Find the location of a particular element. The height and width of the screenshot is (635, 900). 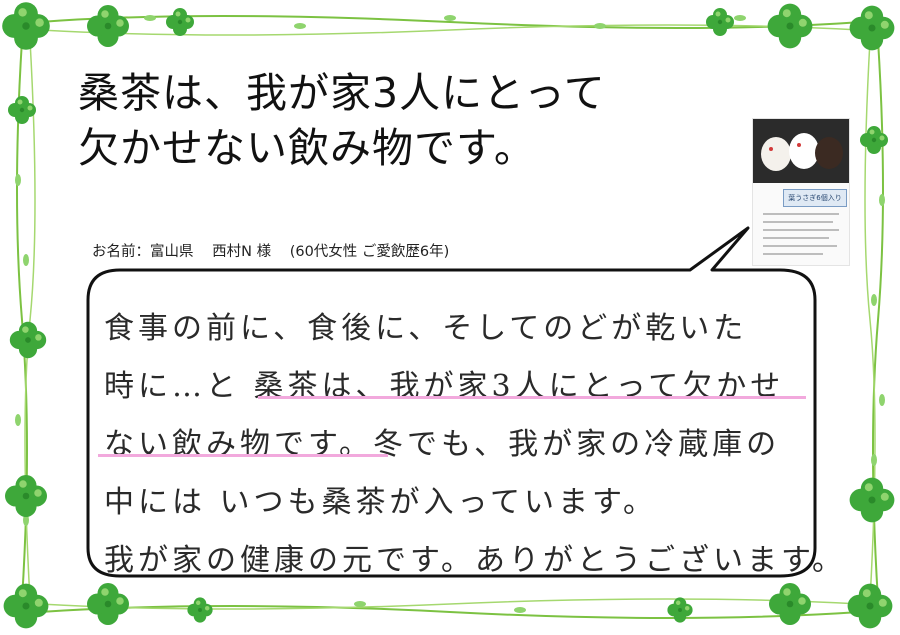

product-photo: 葉うさぎ6個入り is located at coordinates (801, 192).